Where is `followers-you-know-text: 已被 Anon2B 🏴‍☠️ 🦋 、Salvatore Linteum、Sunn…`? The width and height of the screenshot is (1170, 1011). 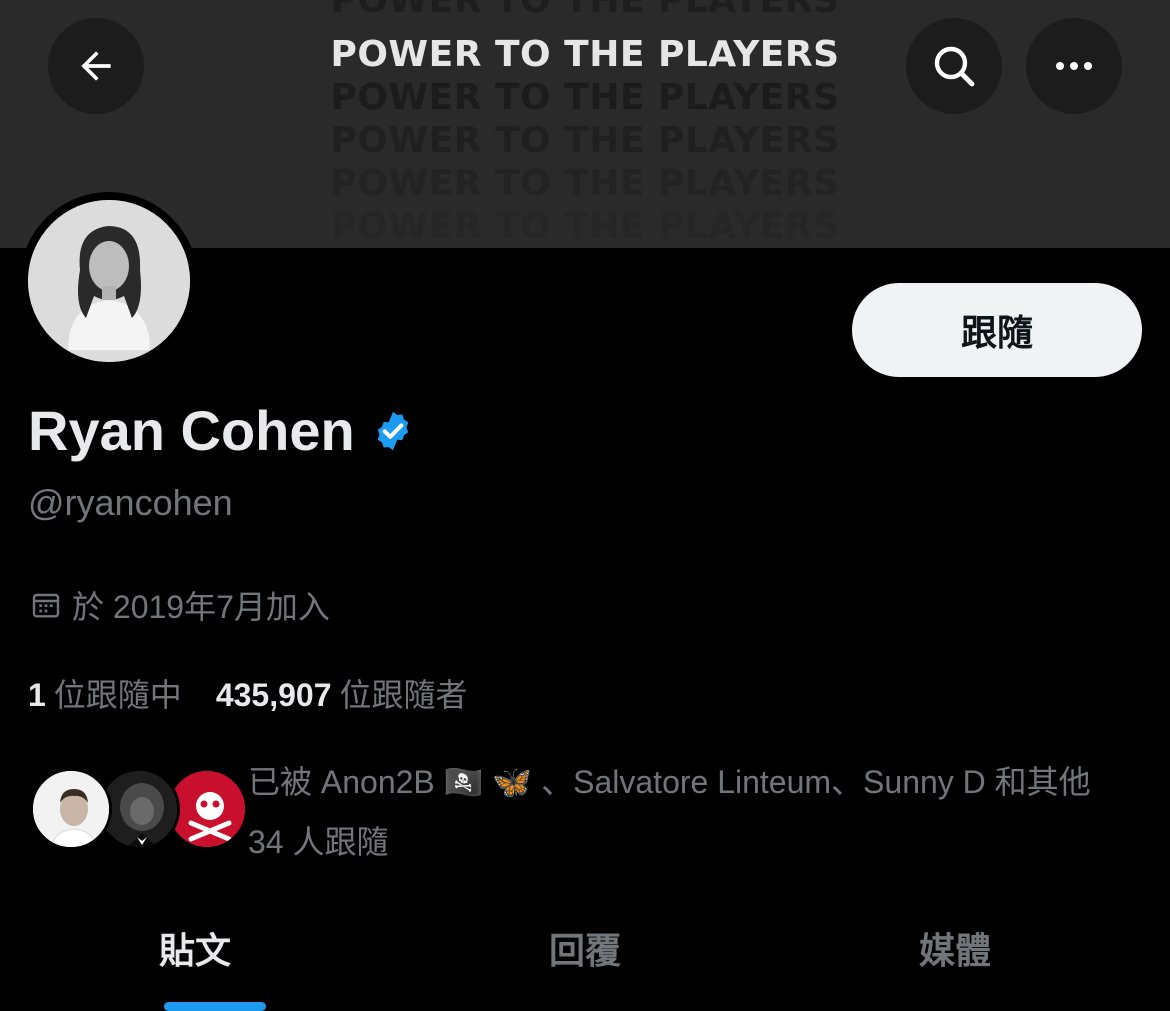 followers-you-know-text: 已被 Anon2B 🏴‍☠️ 🦋 、Salvatore Linteum、Sunn… is located at coordinates (698, 812).